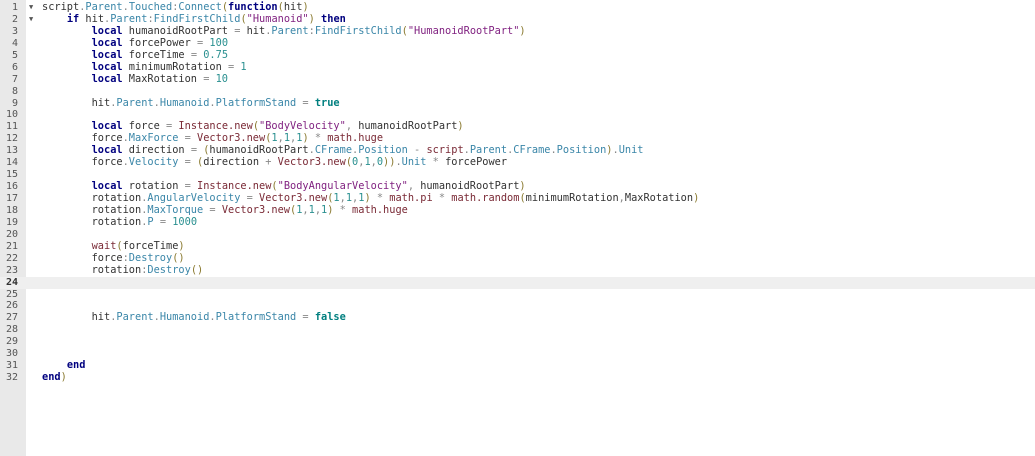  I want to click on code-text: rotation.P = 1000, so click(119, 222).